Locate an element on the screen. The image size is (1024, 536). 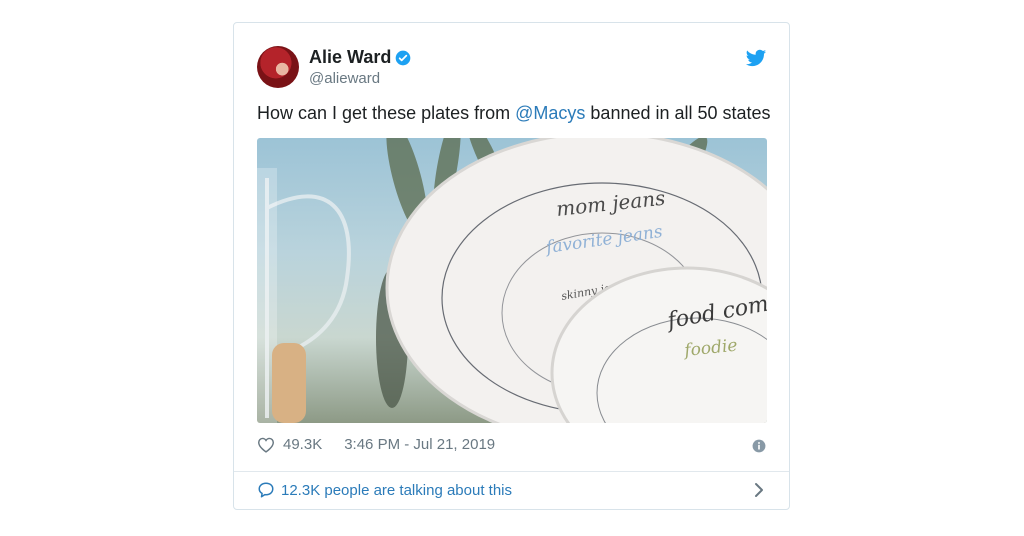
timestamp: 3:46 PM - Jul 21, 2019 is located at coordinates (419, 444).